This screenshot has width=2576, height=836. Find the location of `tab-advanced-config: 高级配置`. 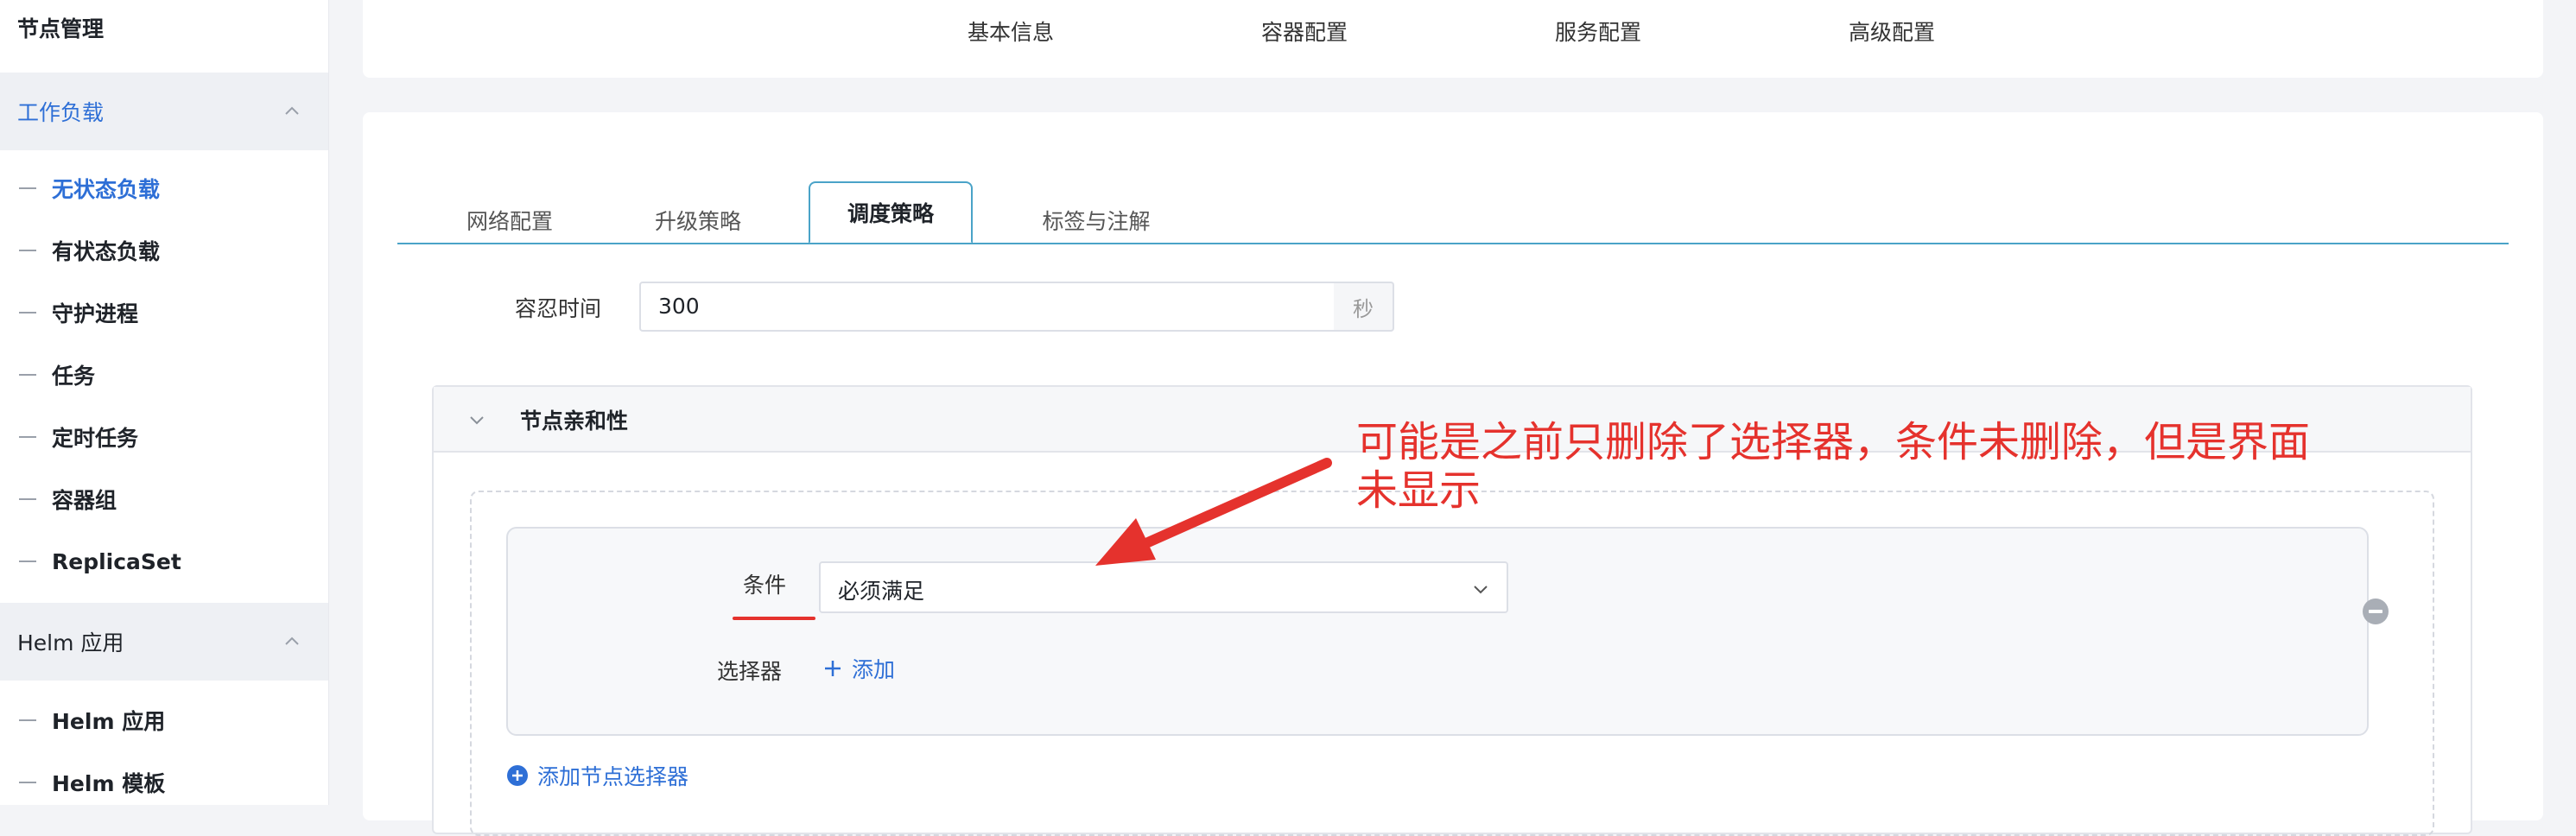

tab-advanced-config: 高级配置 is located at coordinates (1892, 31).